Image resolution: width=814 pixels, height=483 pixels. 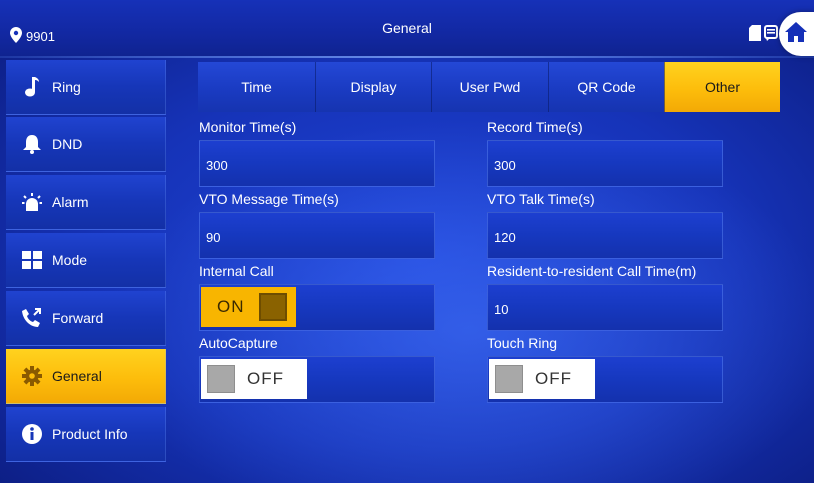 I want to click on sidebar-item-label: Mode, so click(x=70, y=260).